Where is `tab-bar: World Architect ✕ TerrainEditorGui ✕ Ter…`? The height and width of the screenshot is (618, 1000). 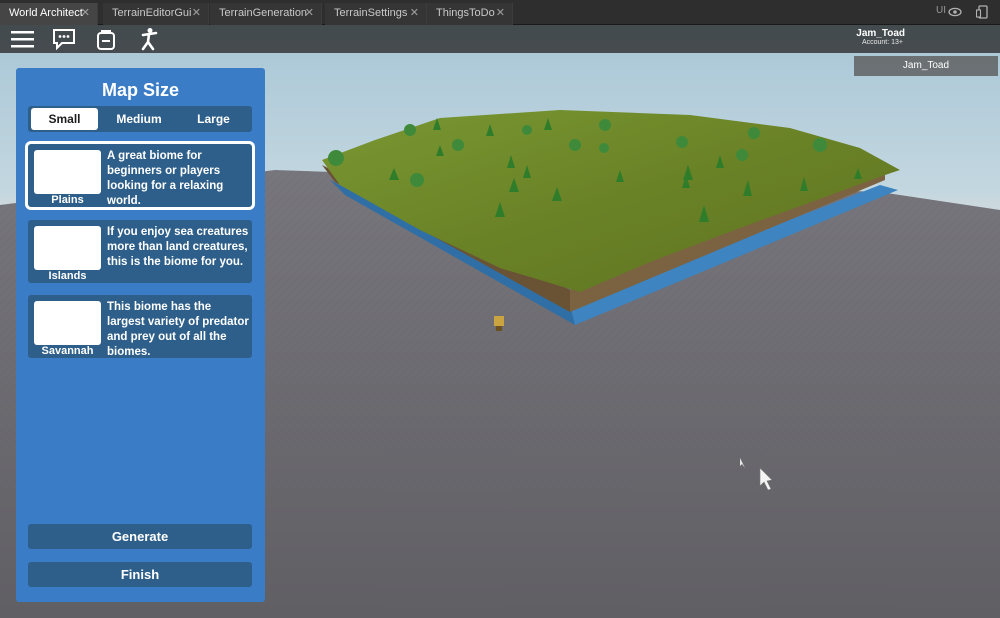 tab-bar: World Architect ✕ TerrainEditorGui ✕ Ter… is located at coordinates (500, 12).